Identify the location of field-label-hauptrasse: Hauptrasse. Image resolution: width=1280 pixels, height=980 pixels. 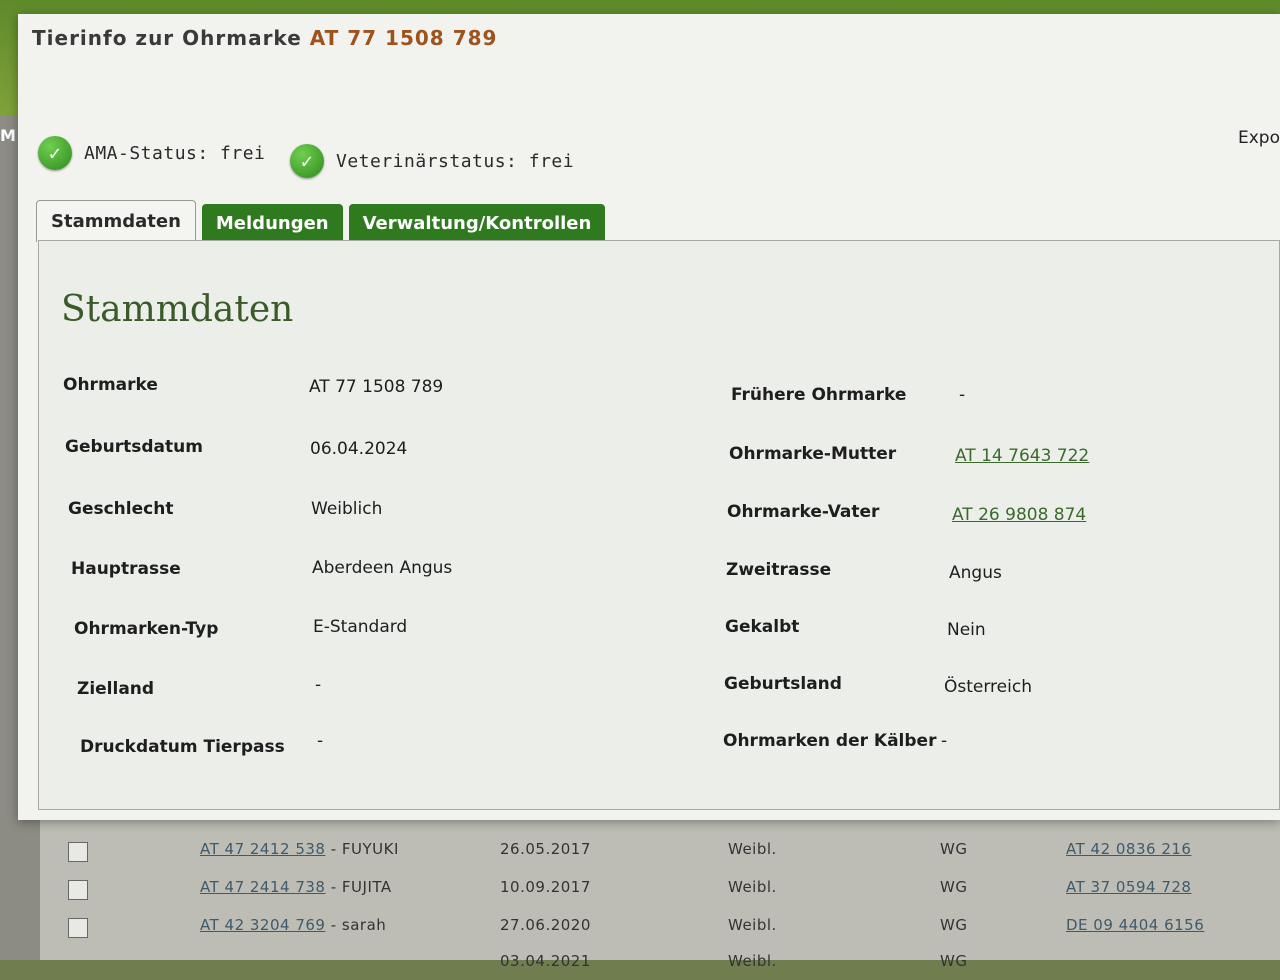
(126, 569).